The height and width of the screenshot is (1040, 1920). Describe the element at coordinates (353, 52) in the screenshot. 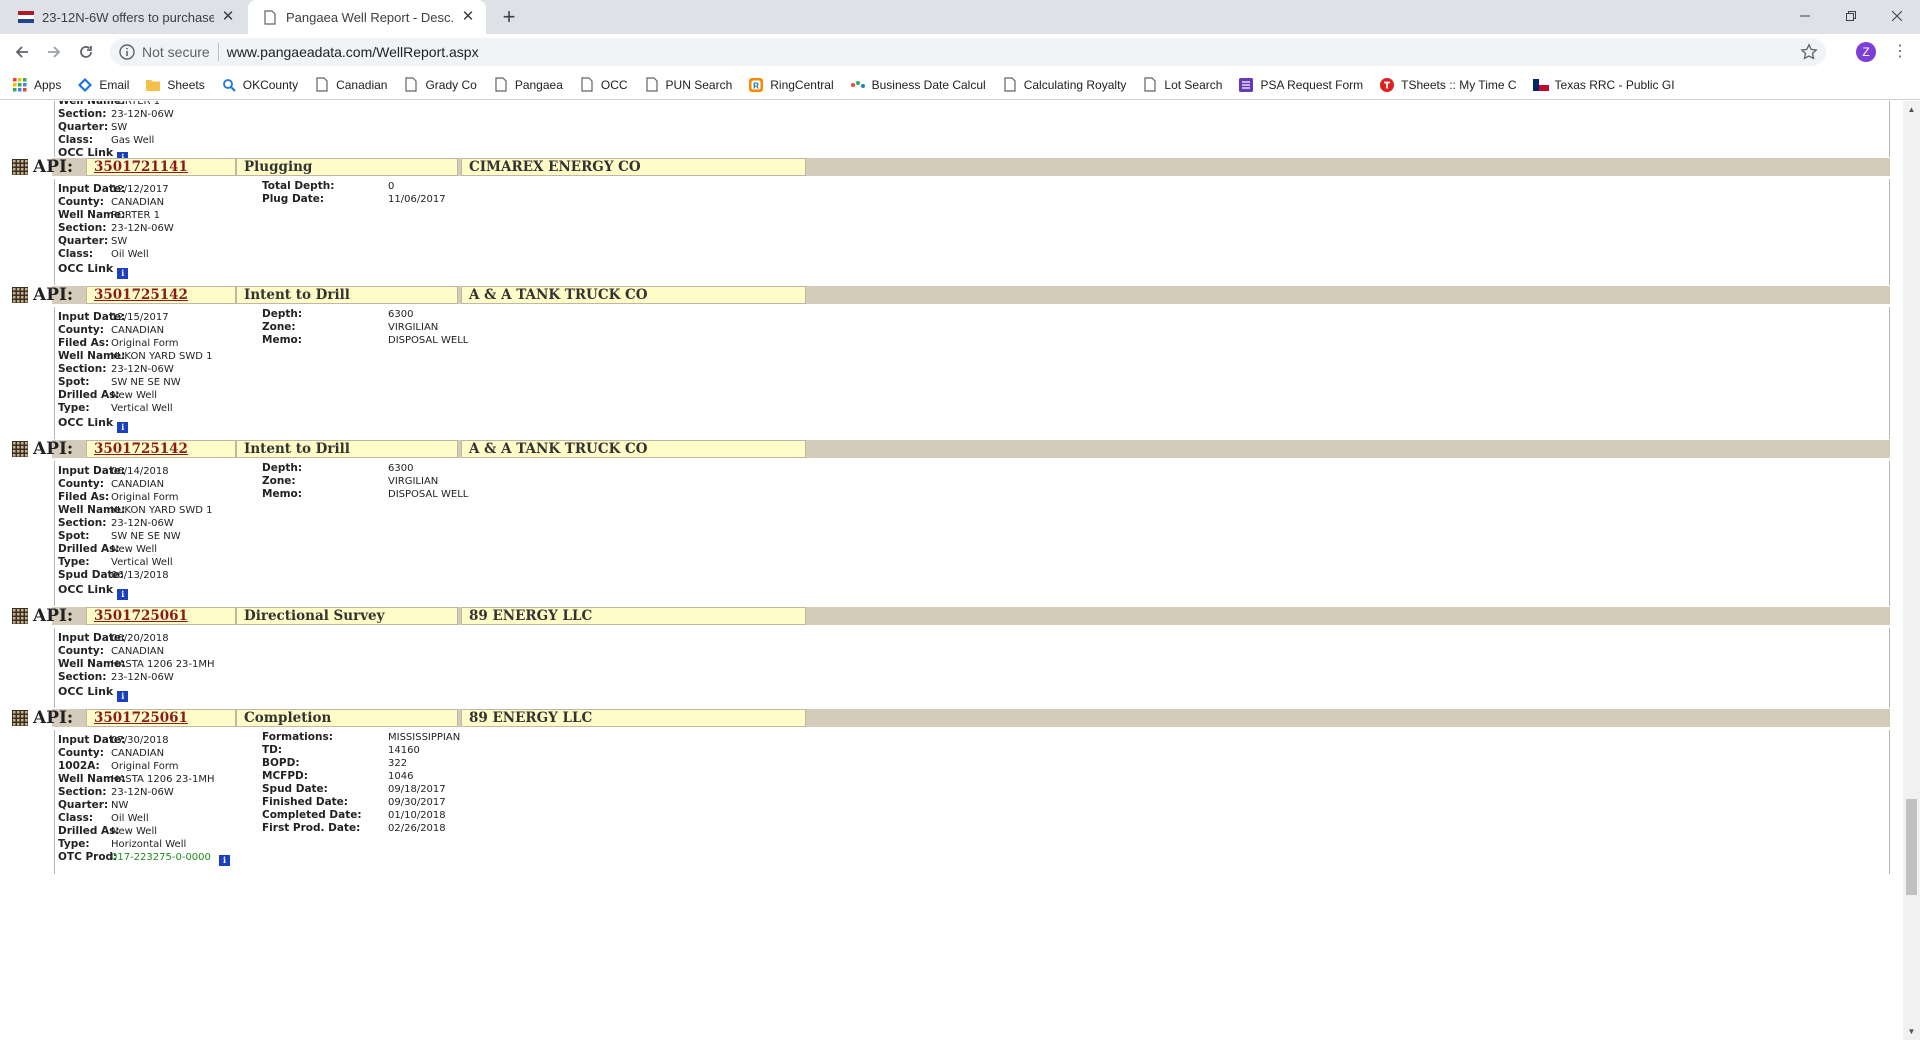

I see `url-text: www.pangaeadata.com/WellReport.aspx` at that location.